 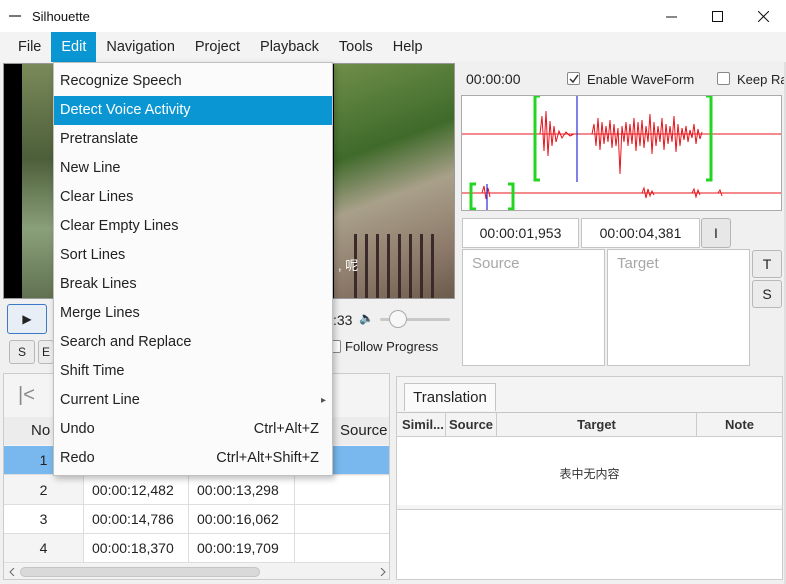 I want to click on menu-item-sort-lines: Sort Lines, so click(x=193, y=255).